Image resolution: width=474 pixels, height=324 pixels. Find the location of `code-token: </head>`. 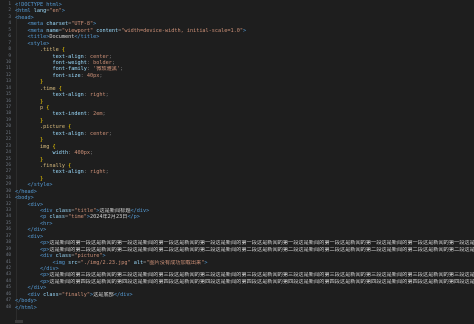

code-token: </head> is located at coordinates (26, 191).